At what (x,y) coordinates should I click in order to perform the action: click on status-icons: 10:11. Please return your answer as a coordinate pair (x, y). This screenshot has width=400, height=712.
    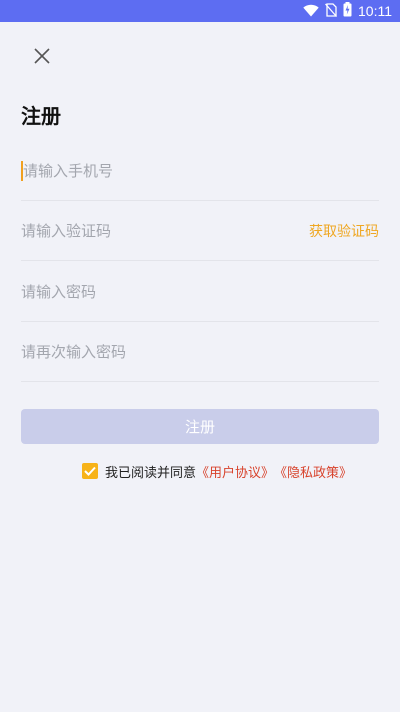
    Looking at the image, I should click on (347, 11).